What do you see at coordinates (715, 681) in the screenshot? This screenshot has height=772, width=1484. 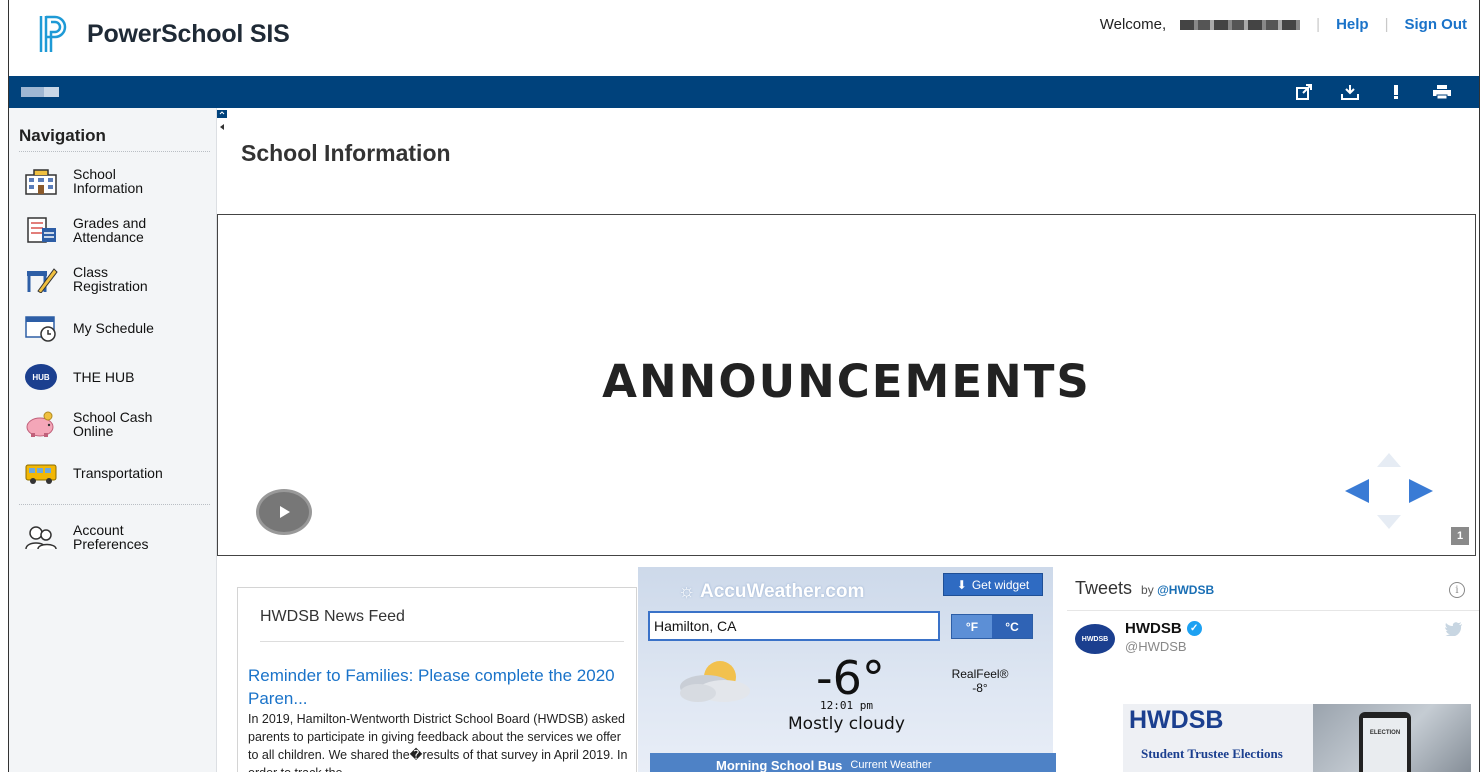 I see `mostly-cloudy-icon` at bounding box center [715, 681].